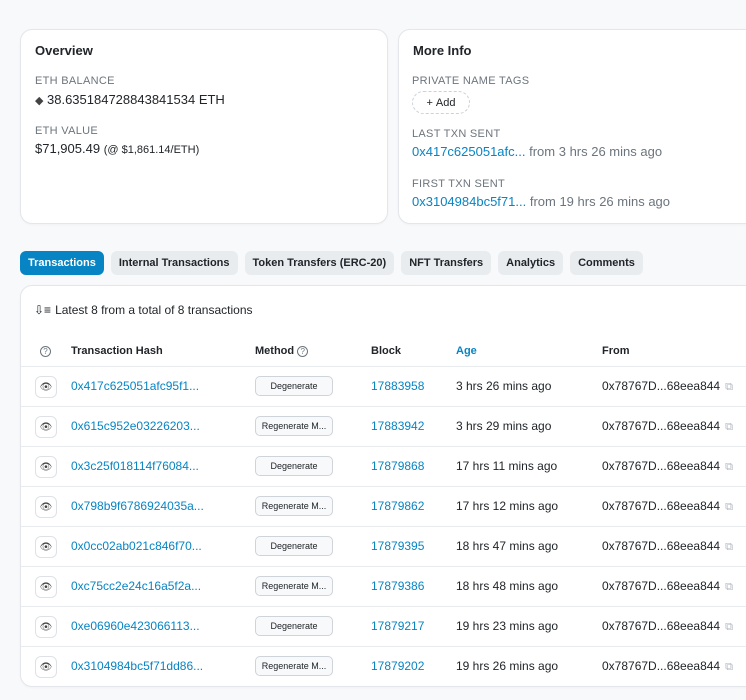 The height and width of the screenshot is (700, 746). I want to click on eth-value-label: ETH VALUE, so click(67, 131).